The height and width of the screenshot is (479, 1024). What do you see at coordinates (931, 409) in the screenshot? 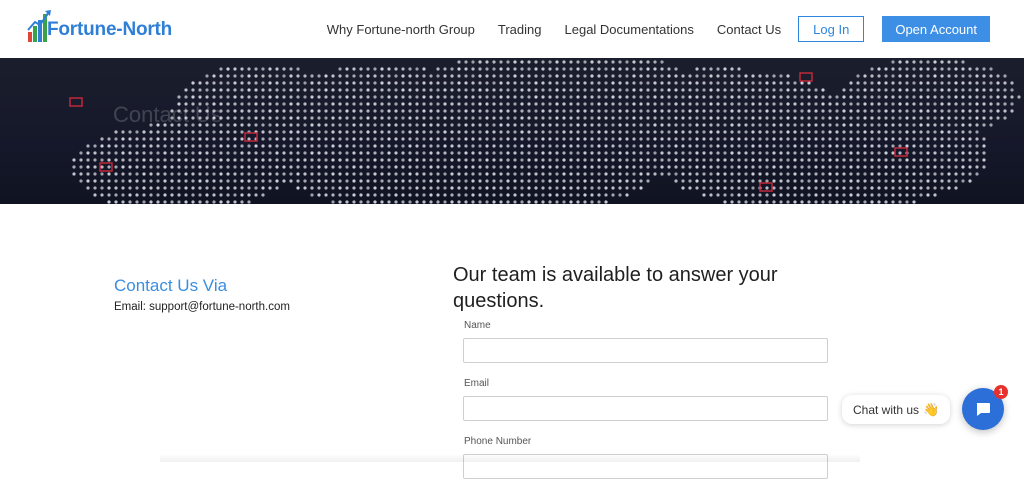
I see `waving-hand-icon: 👋` at bounding box center [931, 409].